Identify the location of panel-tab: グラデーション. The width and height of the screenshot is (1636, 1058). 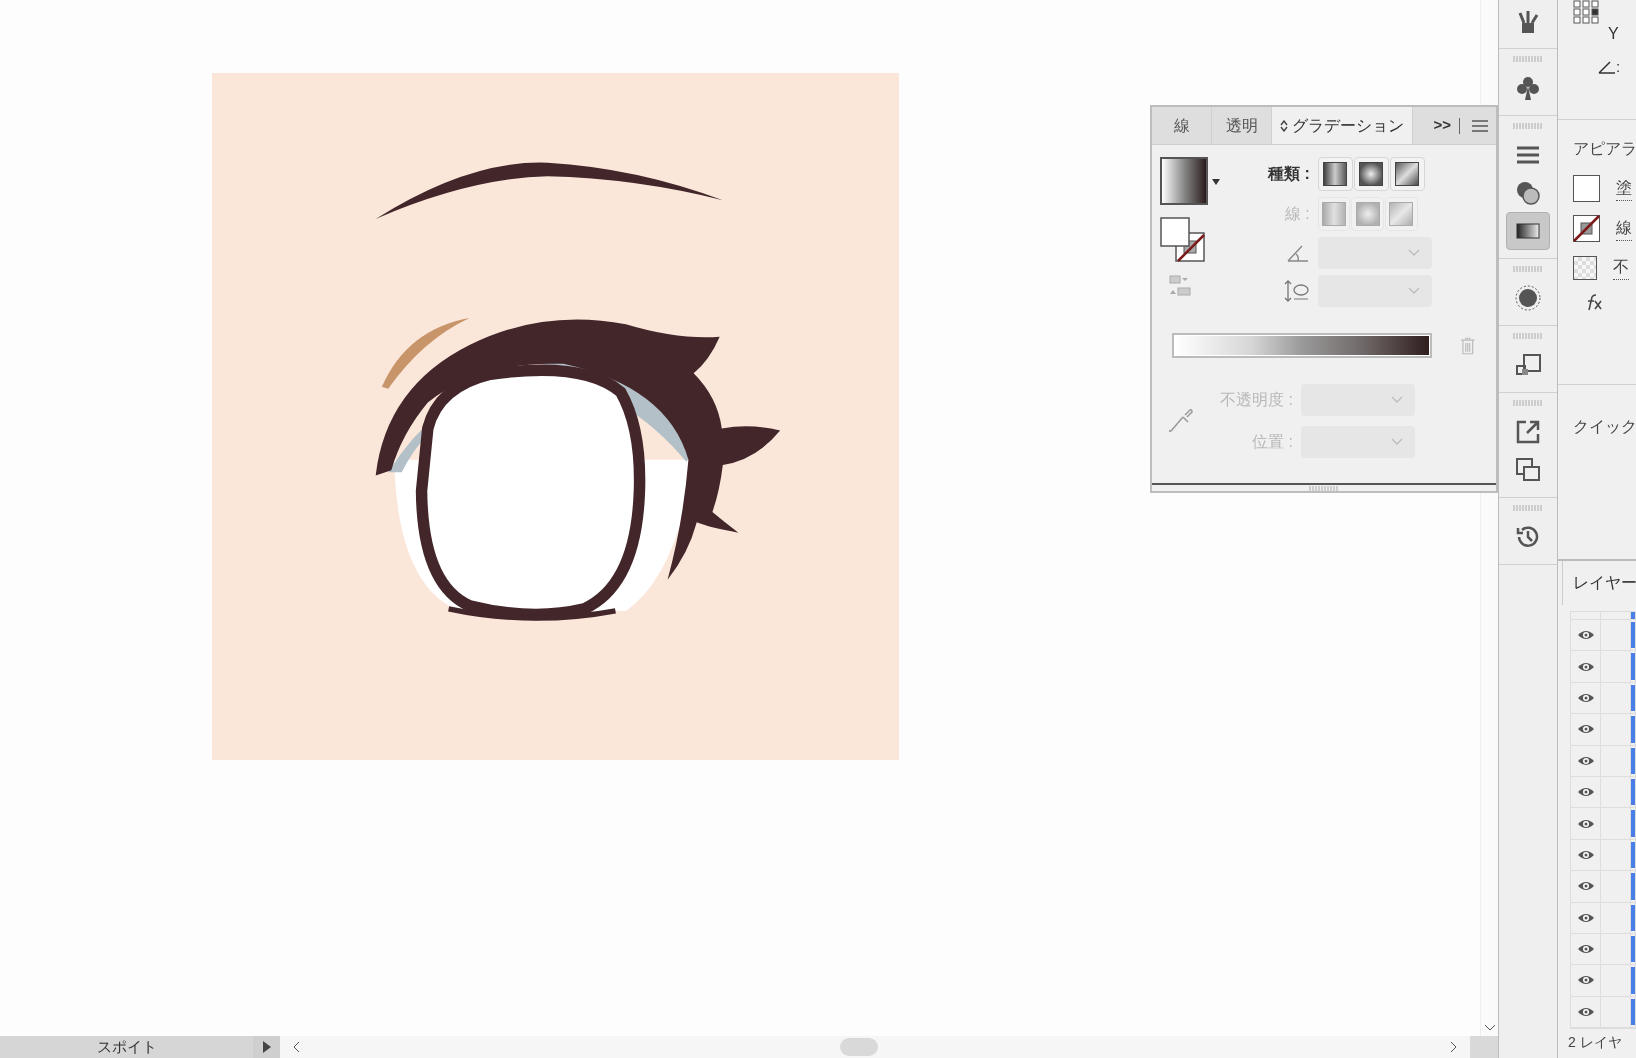
(1342, 125).